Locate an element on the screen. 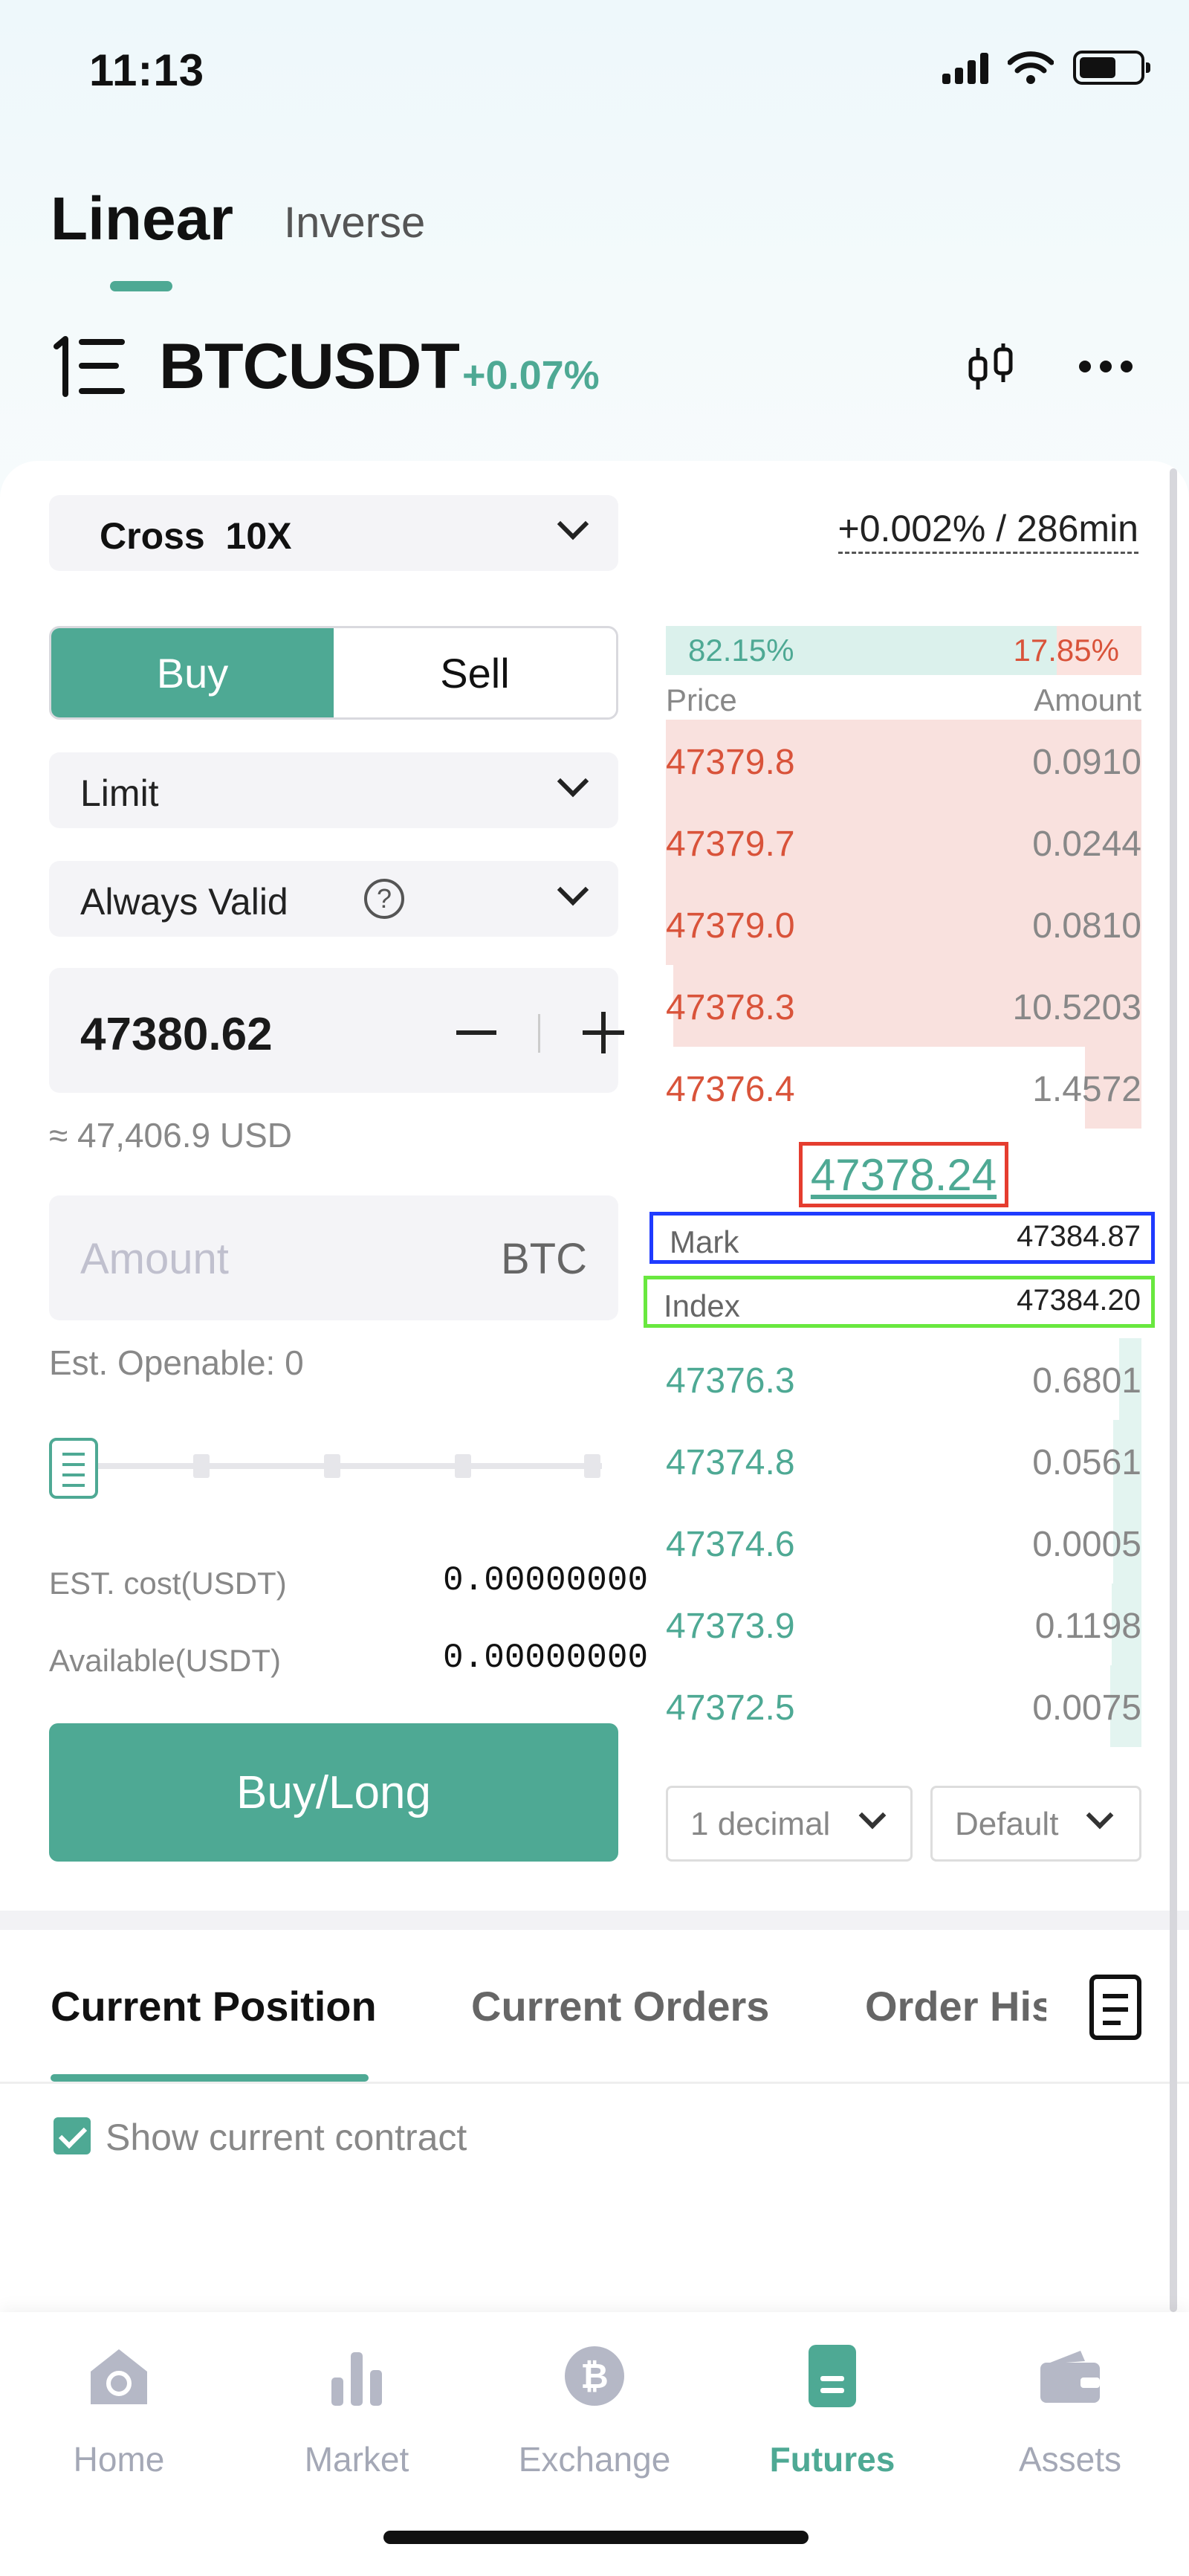  tab-current-orders: Current Orders is located at coordinates (620, 2006).